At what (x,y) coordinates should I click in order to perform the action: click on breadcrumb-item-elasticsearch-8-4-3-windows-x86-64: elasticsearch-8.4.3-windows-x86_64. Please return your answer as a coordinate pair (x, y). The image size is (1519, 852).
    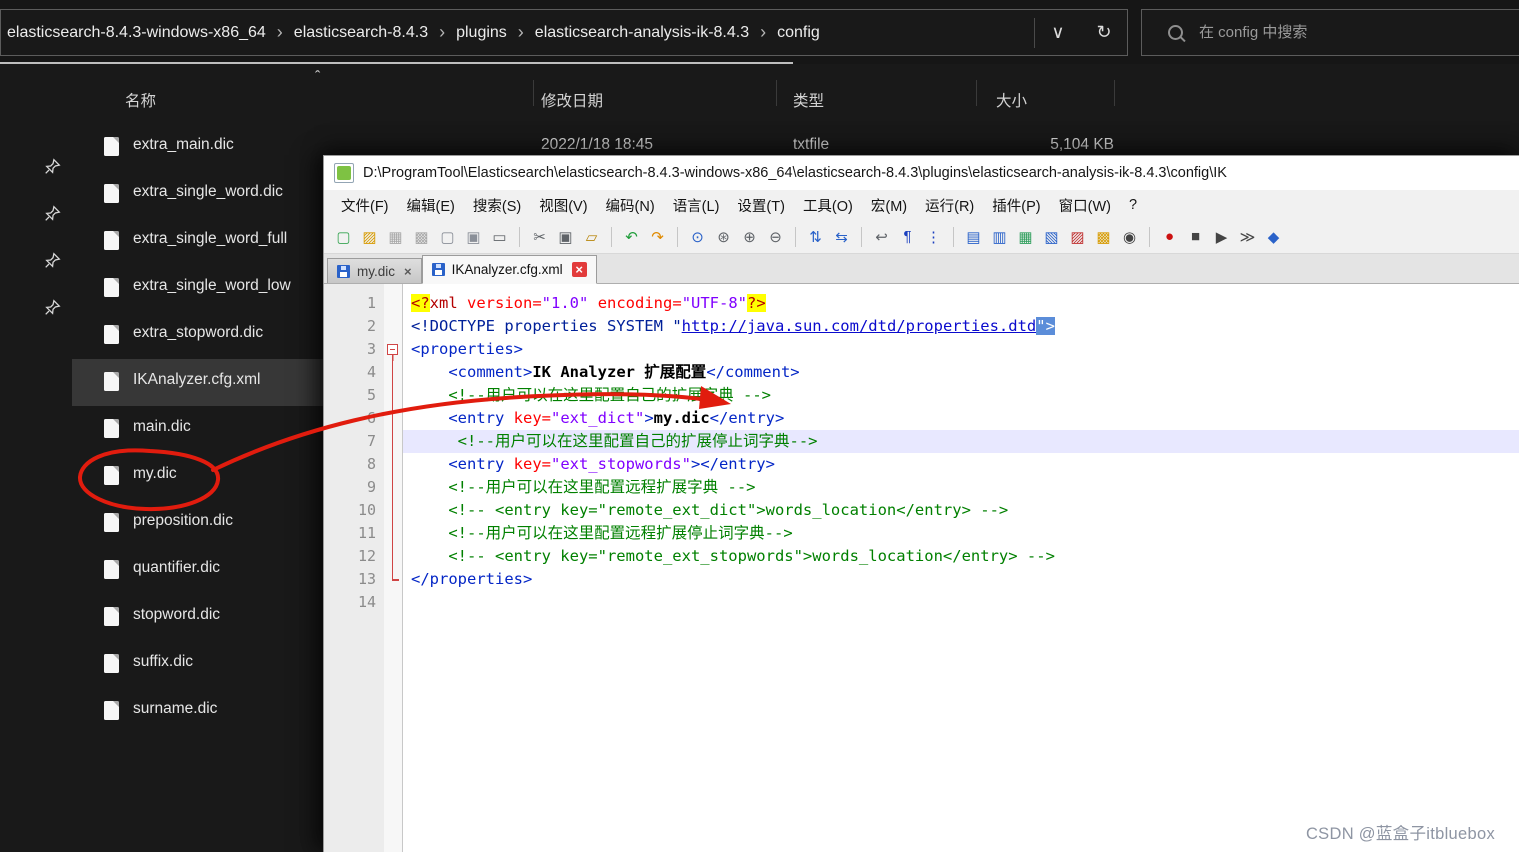
    Looking at the image, I should click on (136, 33).